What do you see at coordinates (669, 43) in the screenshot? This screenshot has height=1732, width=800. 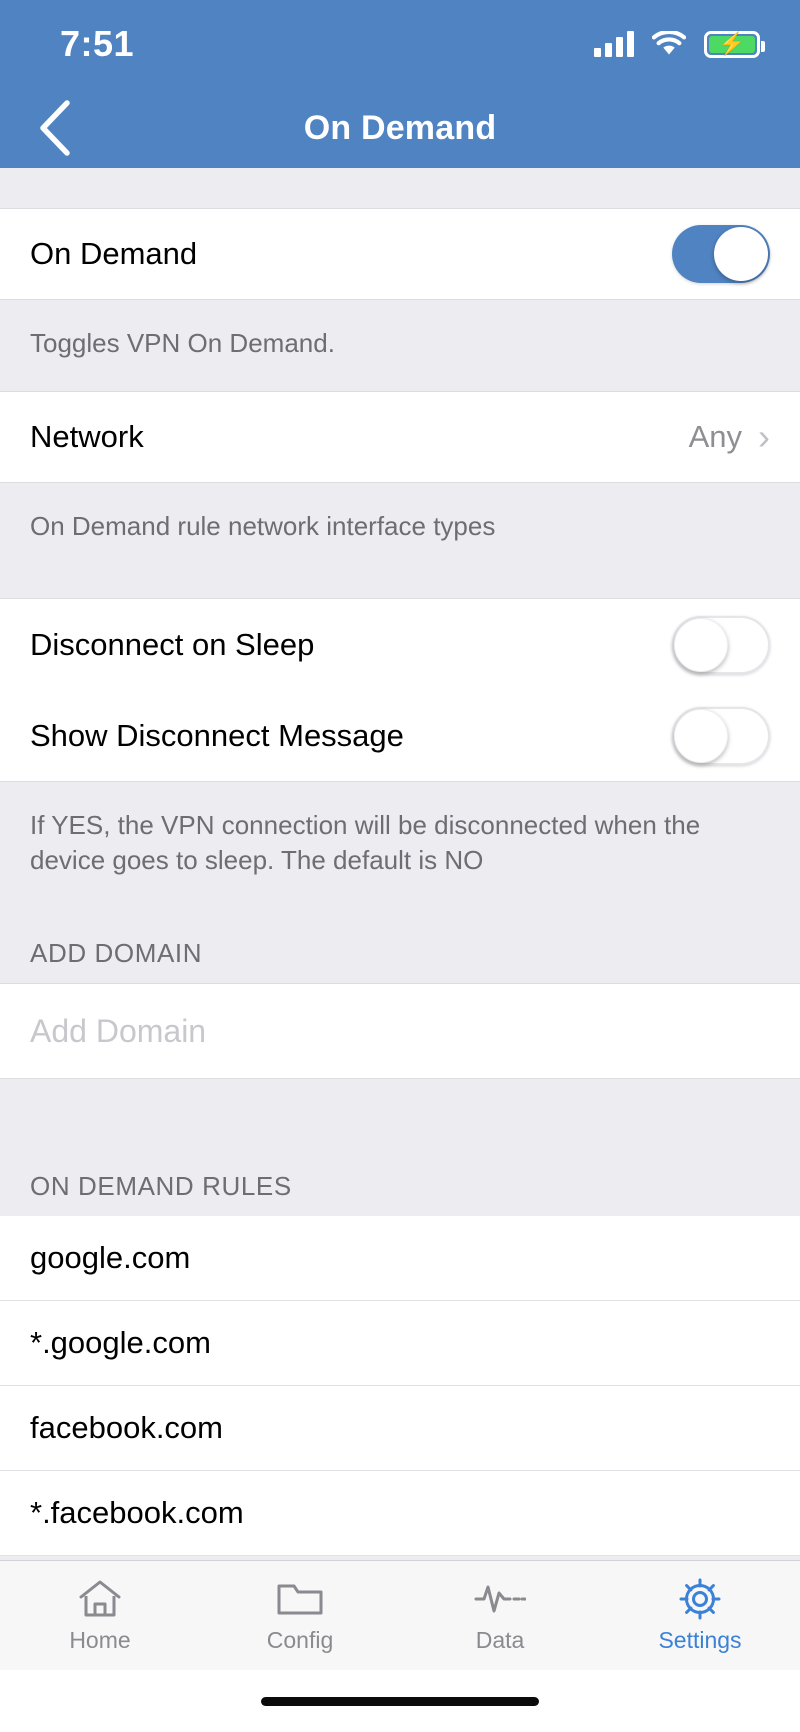 I see `wifi-icon` at bounding box center [669, 43].